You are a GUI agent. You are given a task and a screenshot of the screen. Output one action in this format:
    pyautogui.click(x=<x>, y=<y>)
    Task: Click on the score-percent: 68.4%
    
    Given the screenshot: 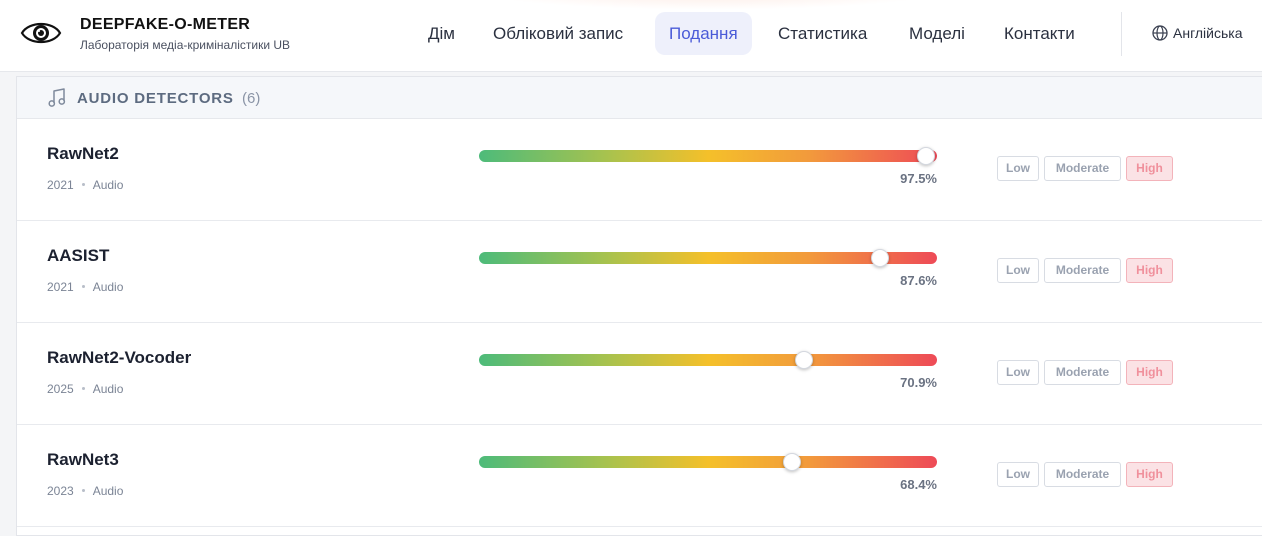 What is the action you would take?
    pyautogui.click(x=918, y=484)
    